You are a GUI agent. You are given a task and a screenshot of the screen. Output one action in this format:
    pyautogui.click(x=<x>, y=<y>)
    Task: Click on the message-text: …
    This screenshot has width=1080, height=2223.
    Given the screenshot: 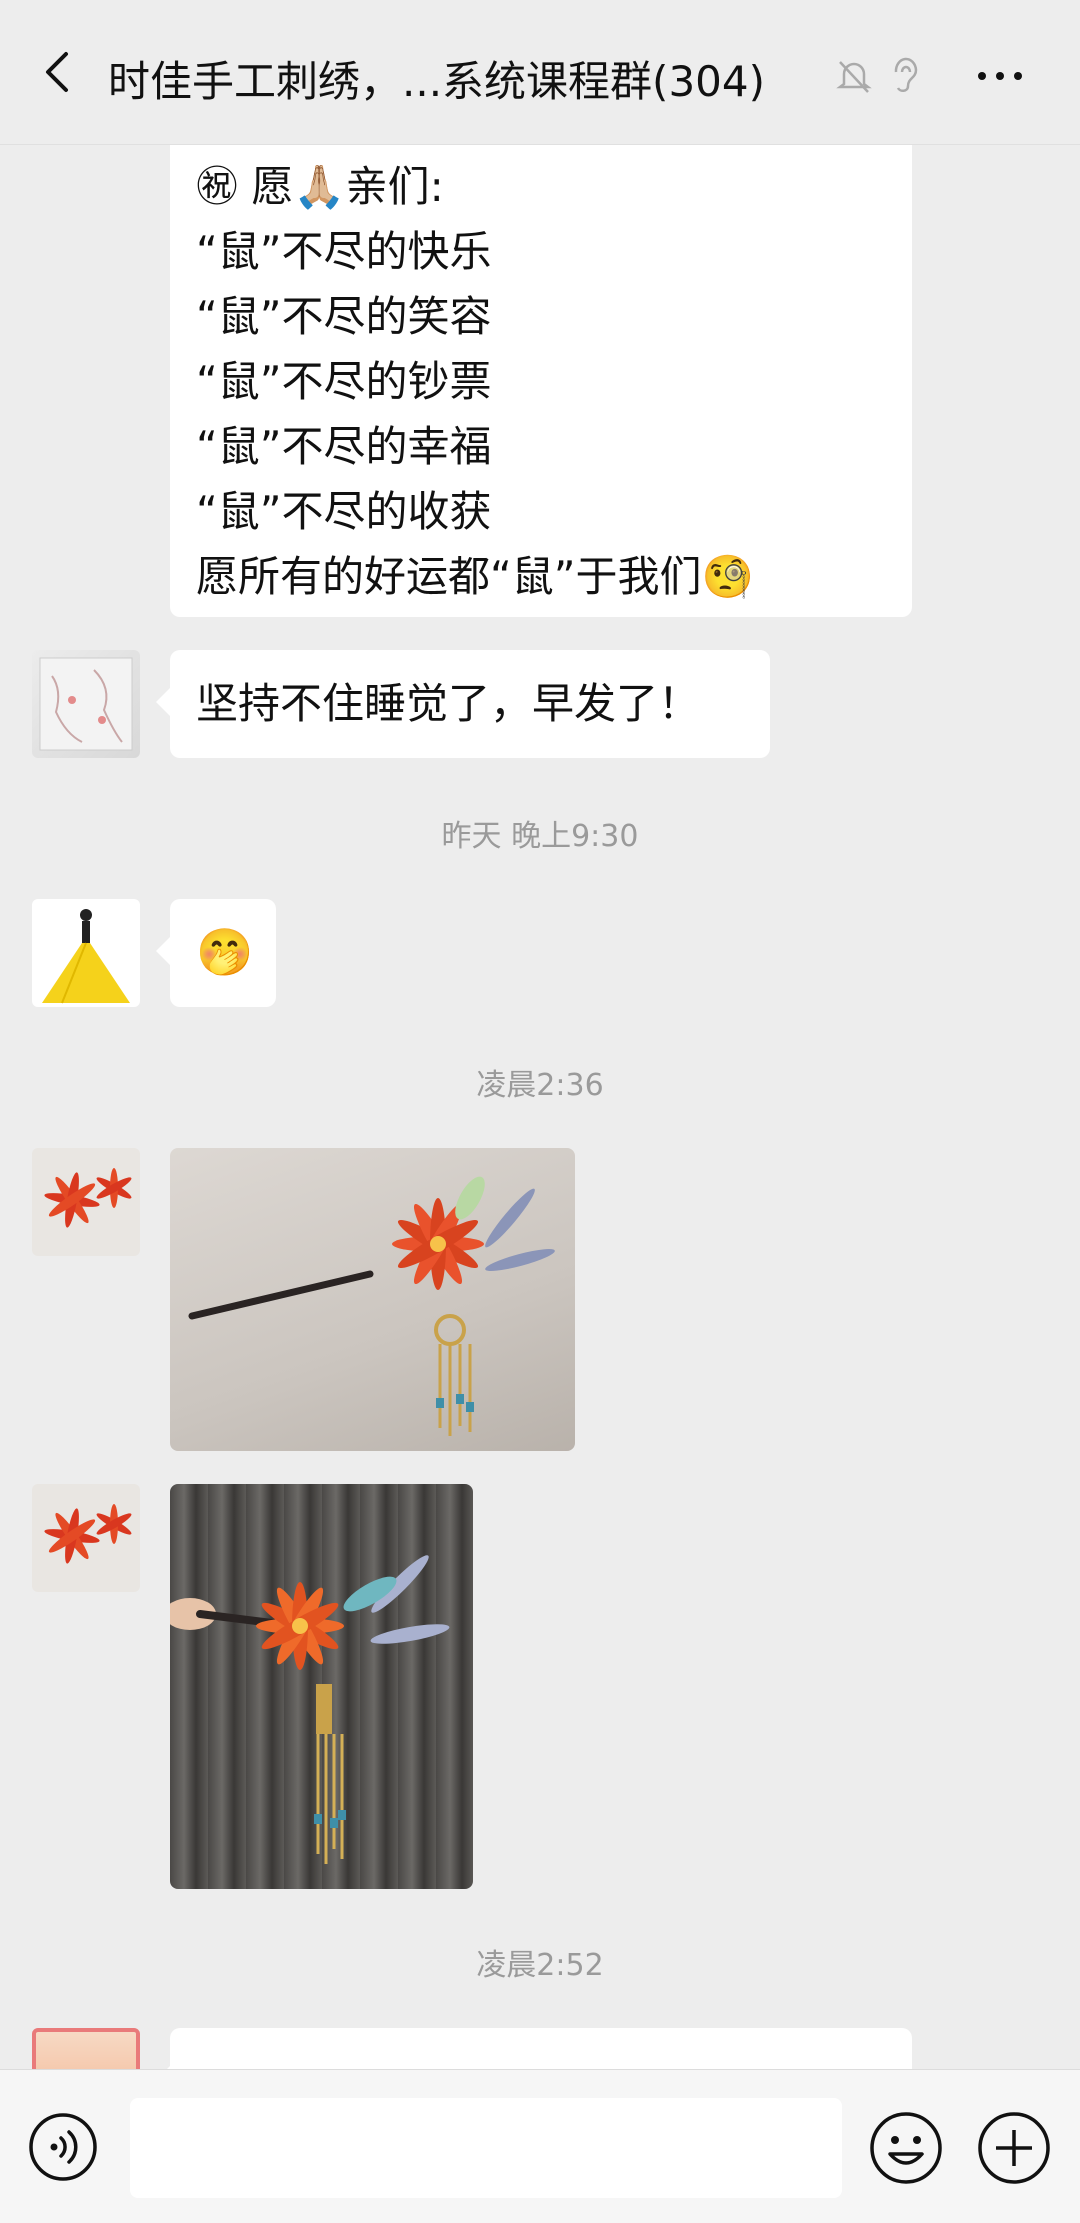 What is the action you would take?
    pyautogui.click(x=217, y=2059)
    